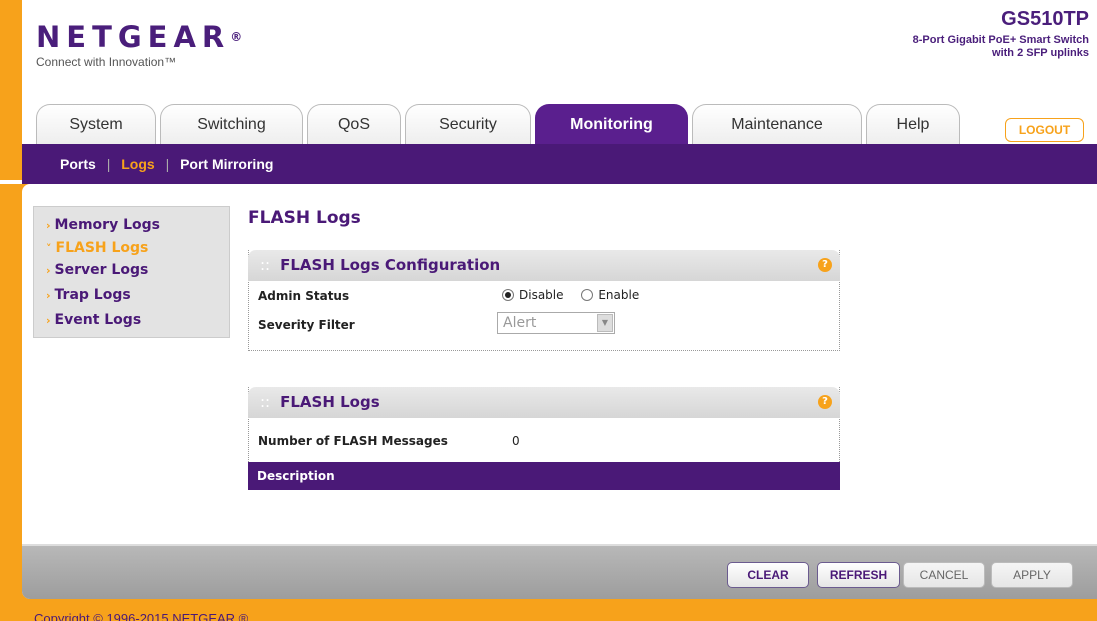 This screenshot has height=621, width=1097. I want to click on radio-enable-label: Enable, so click(619, 295).